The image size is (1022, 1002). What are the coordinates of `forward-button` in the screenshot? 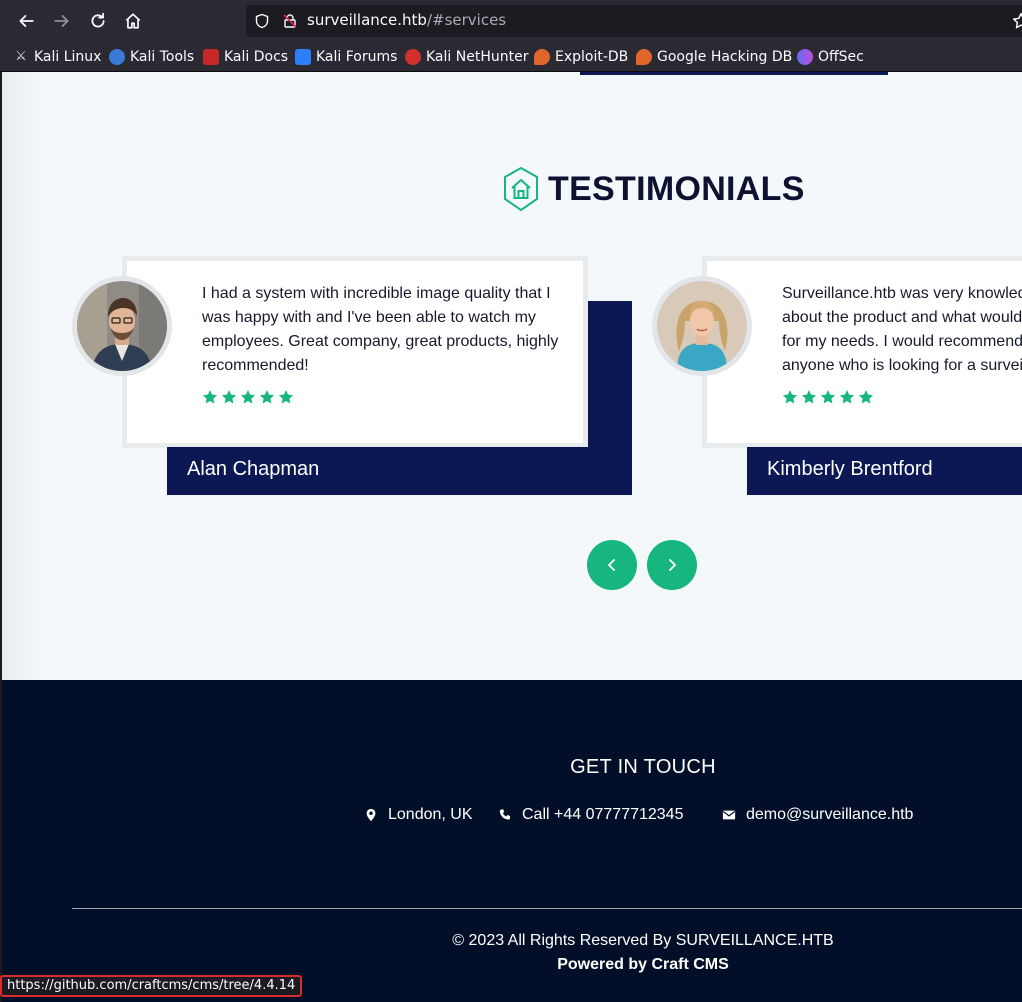 It's located at (62, 21).